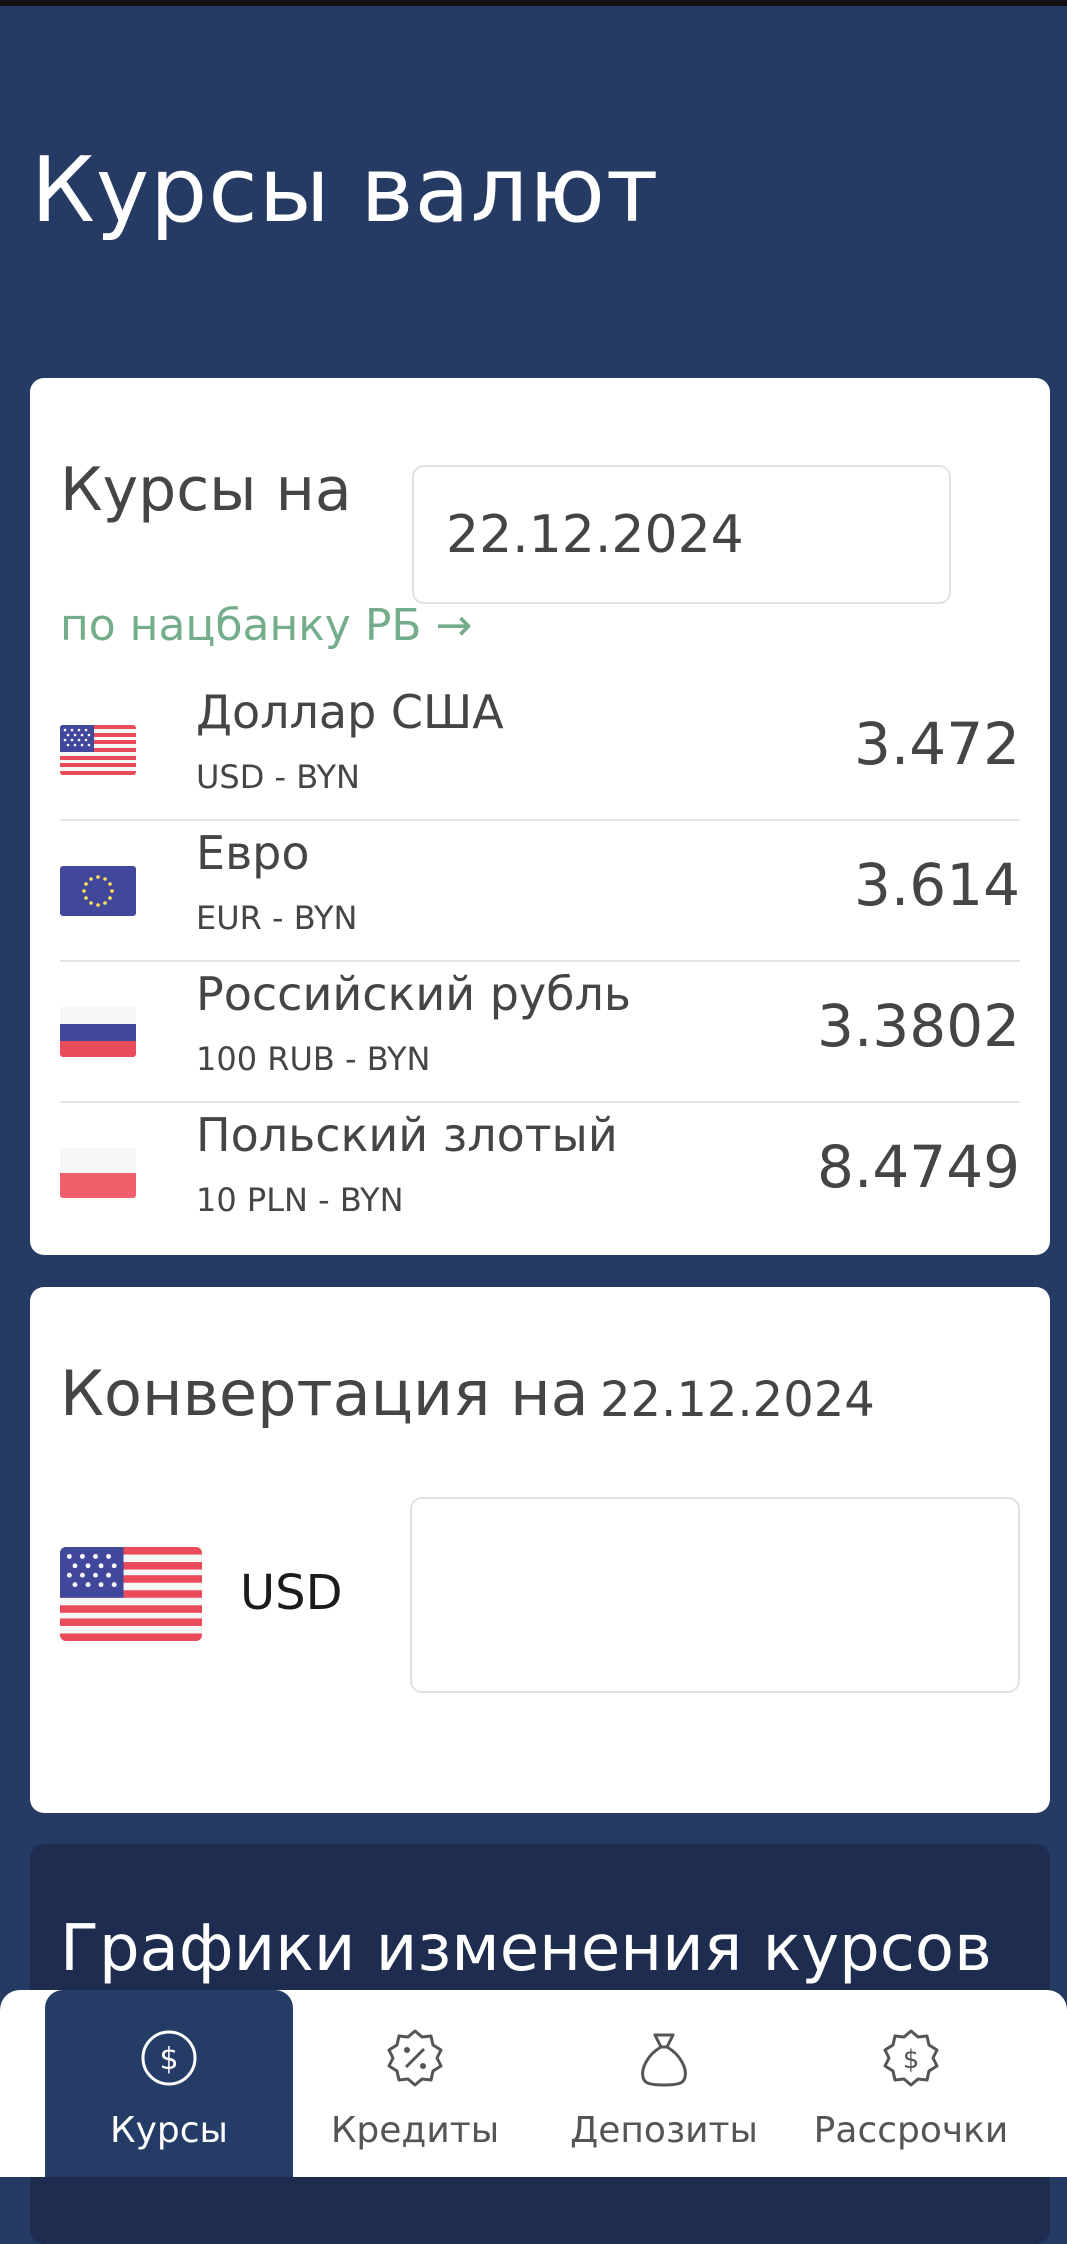  Describe the element at coordinates (415, 2058) in the screenshot. I see `percent-badge-icon` at that location.